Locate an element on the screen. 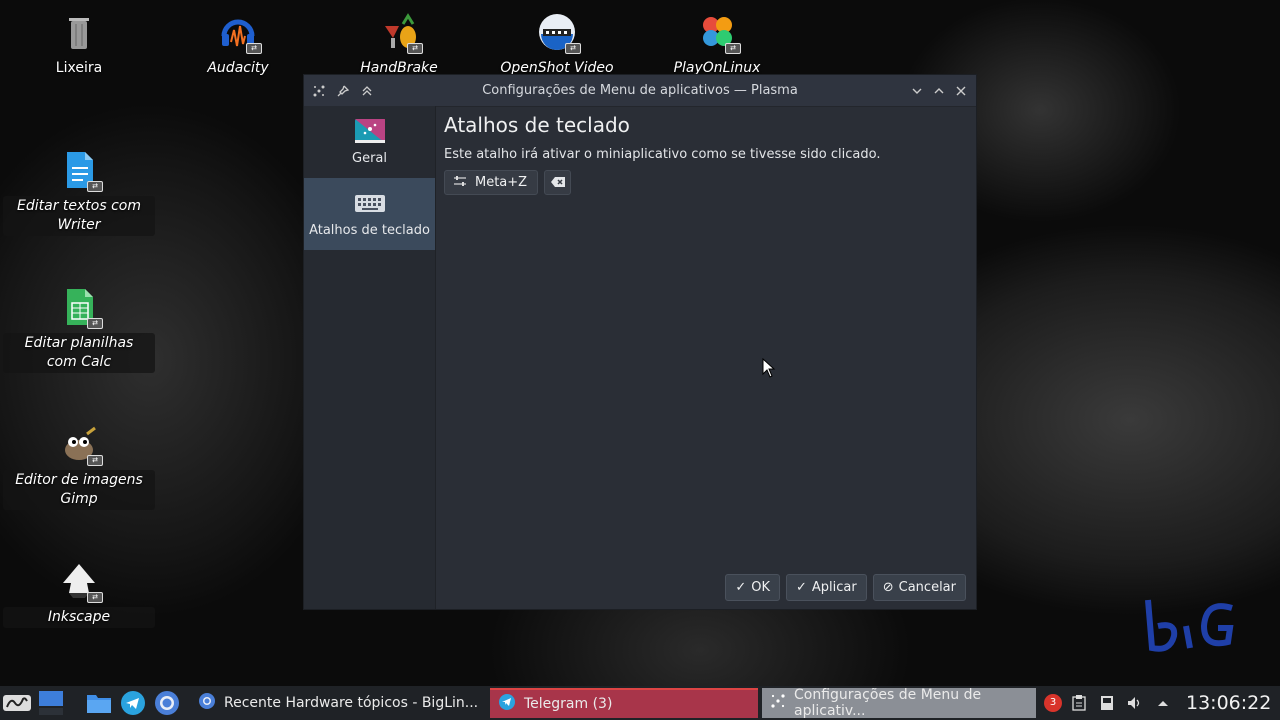 The width and height of the screenshot is (1280, 720). chromium-icon is located at coordinates (207, 703).